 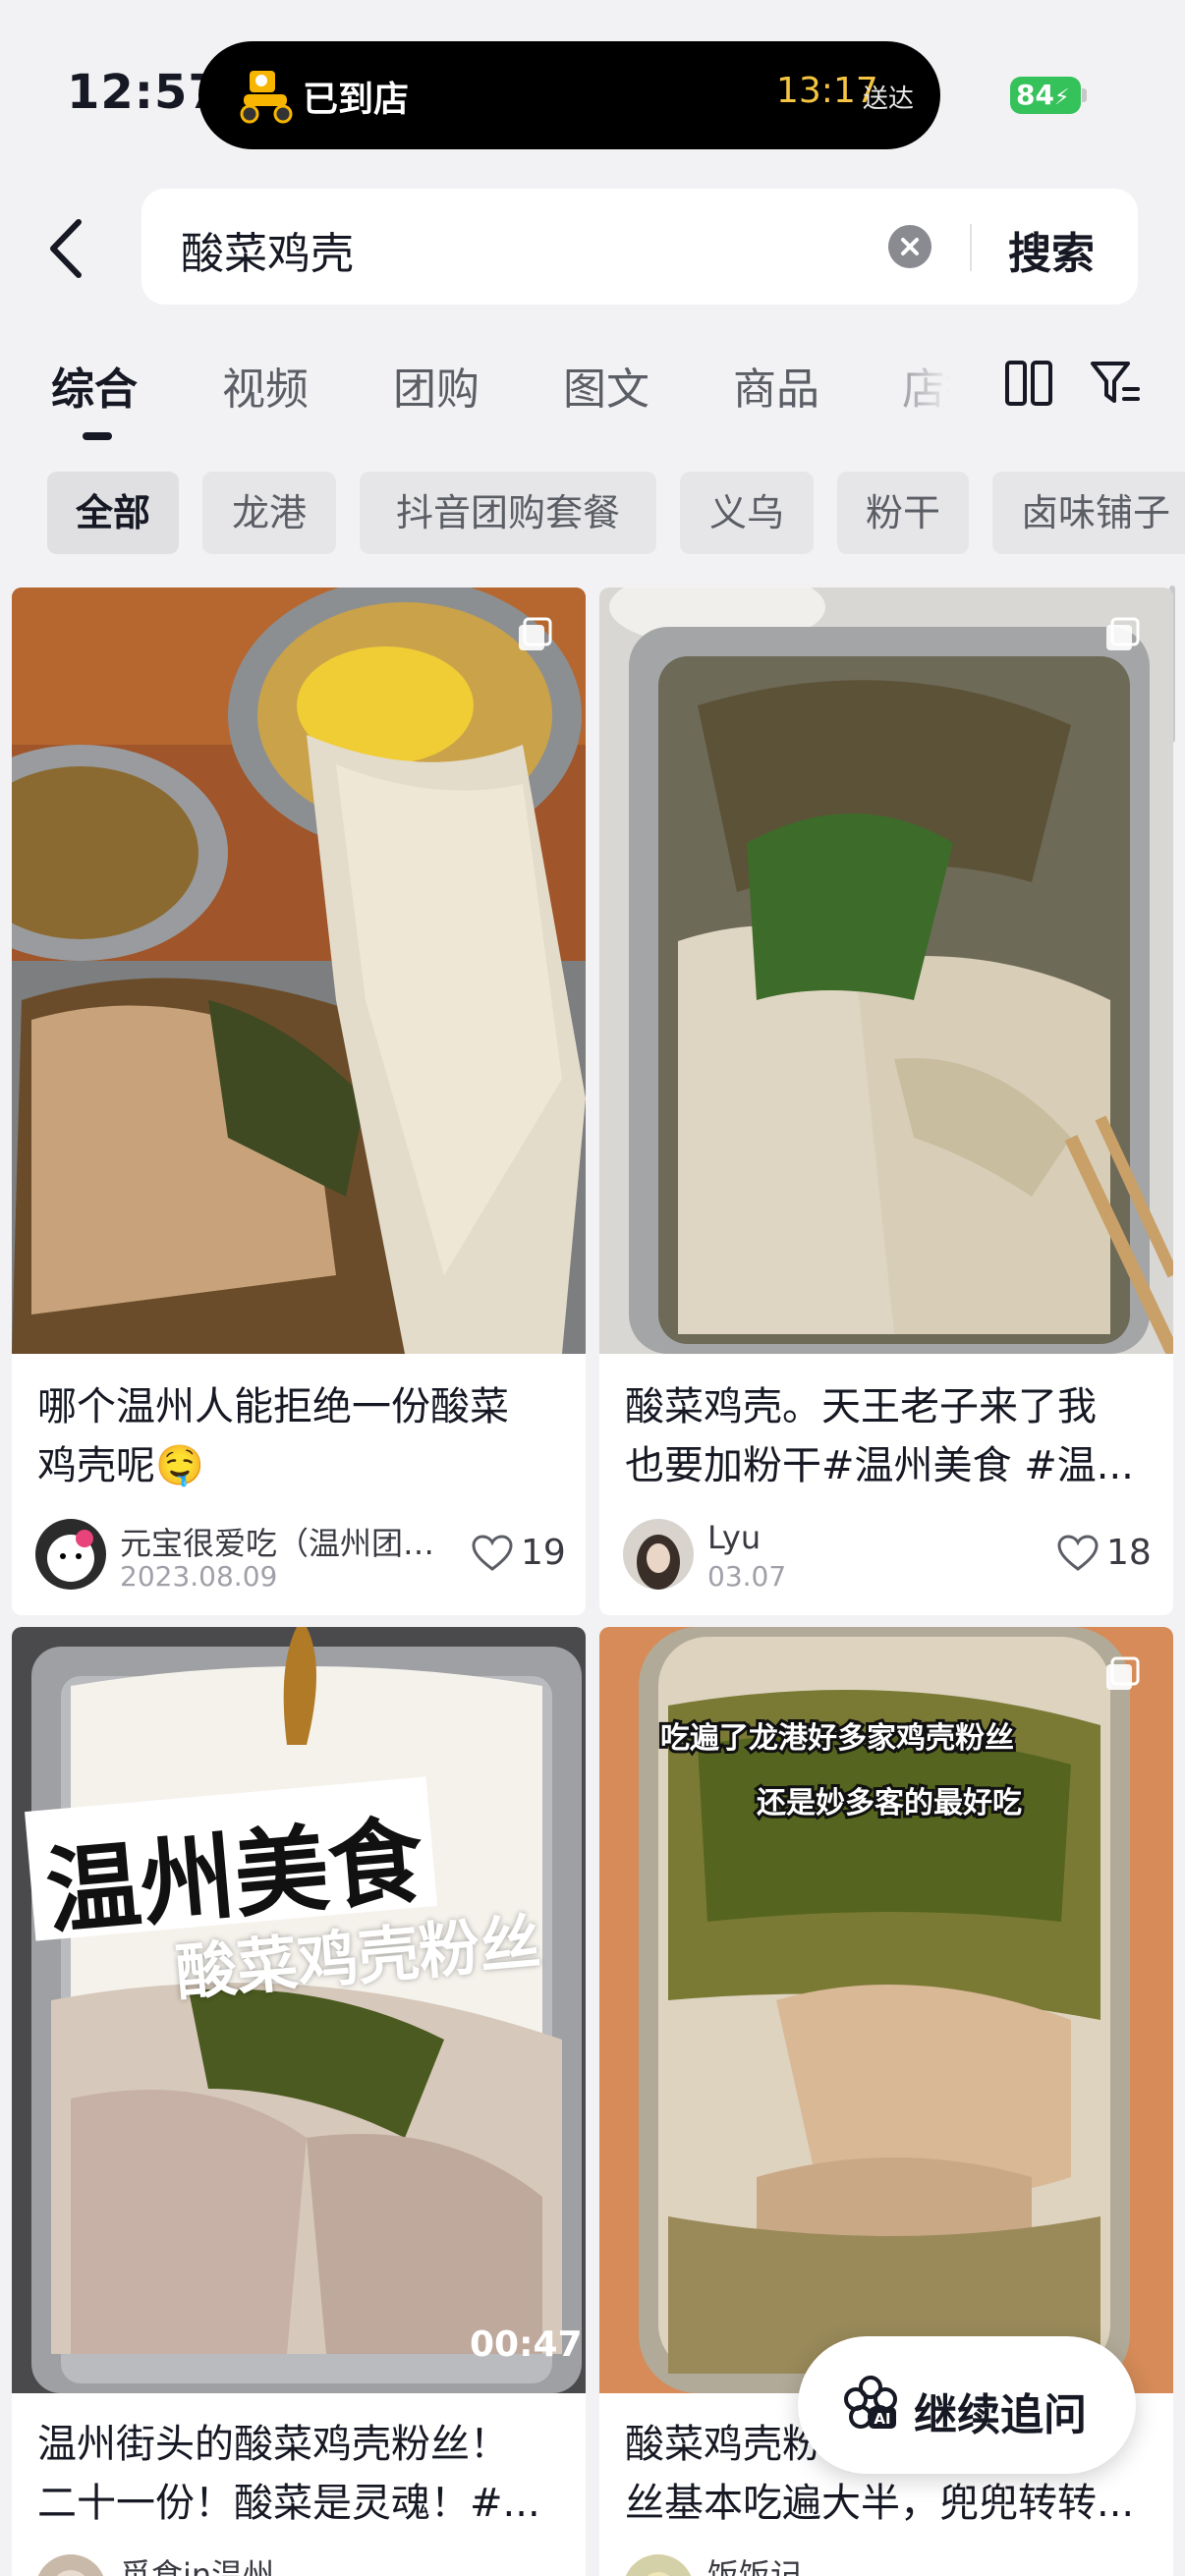 What do you see at coordinates (273, 1406) in the screenshot?
I see `card-title-line1: 哪个温州人能拒绝一份酸菜` at bounding box center [273, 1406].